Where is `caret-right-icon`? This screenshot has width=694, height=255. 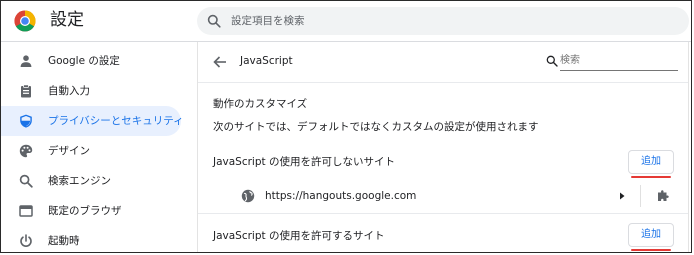 caret-right-icon is located at coordinates (622, 196).